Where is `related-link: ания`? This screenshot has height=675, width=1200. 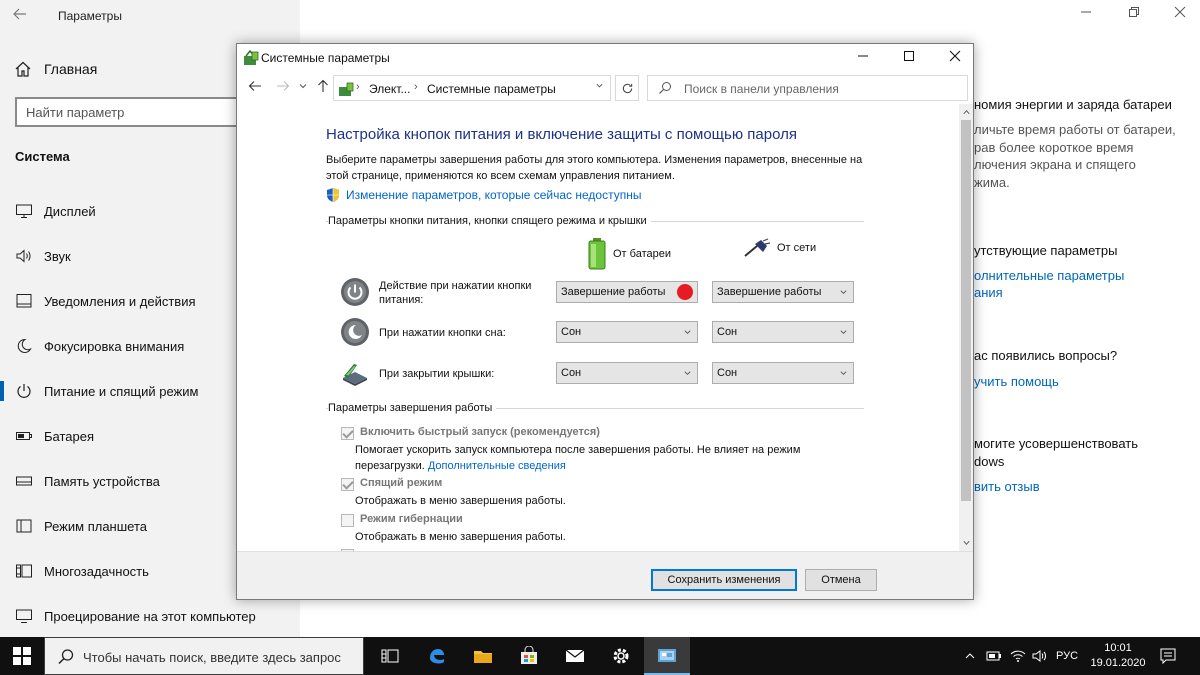 related-link: ания is located at coordinates (988, 292).